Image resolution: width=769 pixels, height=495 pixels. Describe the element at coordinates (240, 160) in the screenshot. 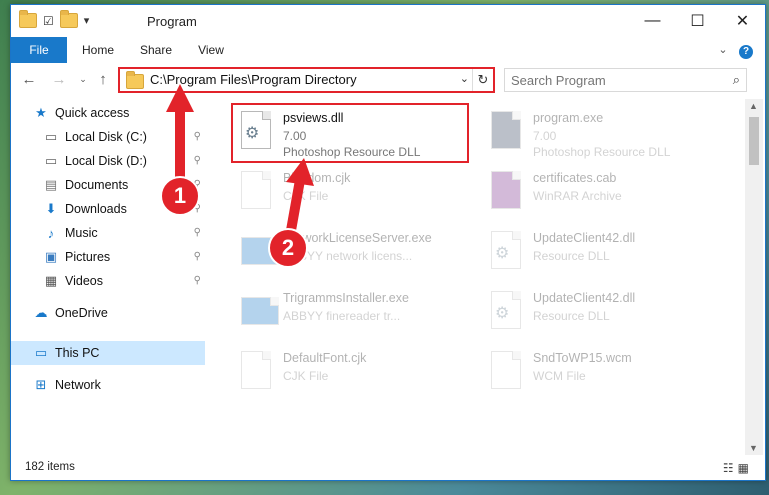

I see `annotation-arrows` at that location.